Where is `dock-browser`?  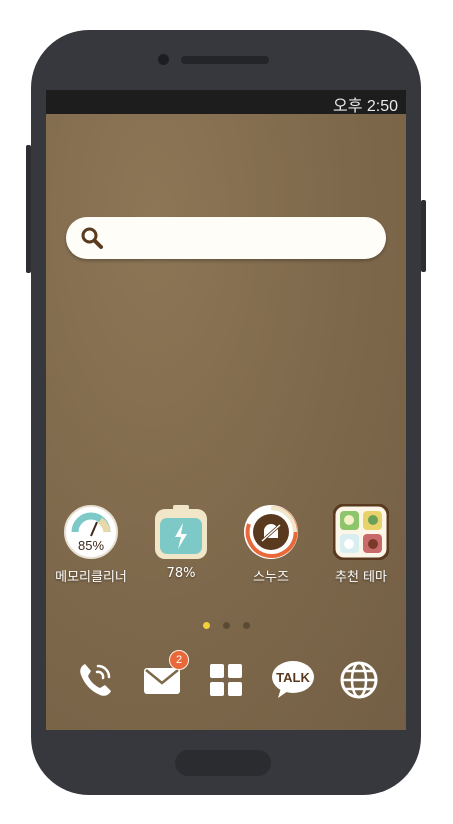 dock-browser is located at coordinates (359, 680).